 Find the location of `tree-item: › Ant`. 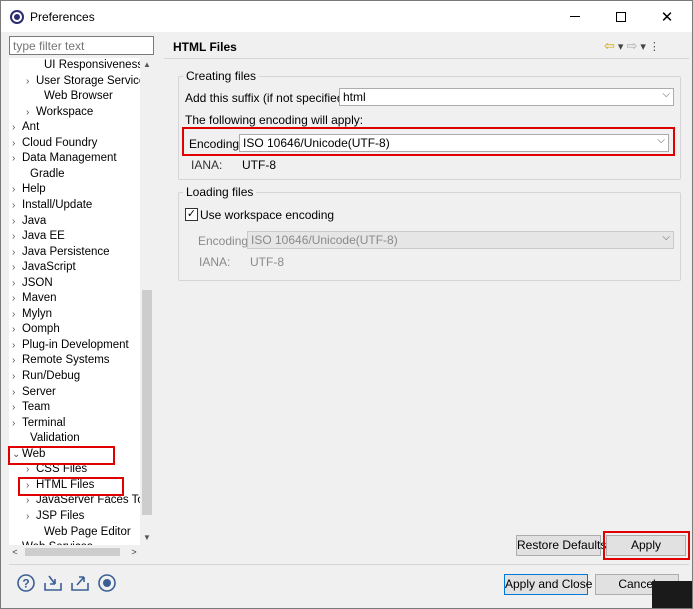

tree-item: › Ant is located at coordinates (25, 128).